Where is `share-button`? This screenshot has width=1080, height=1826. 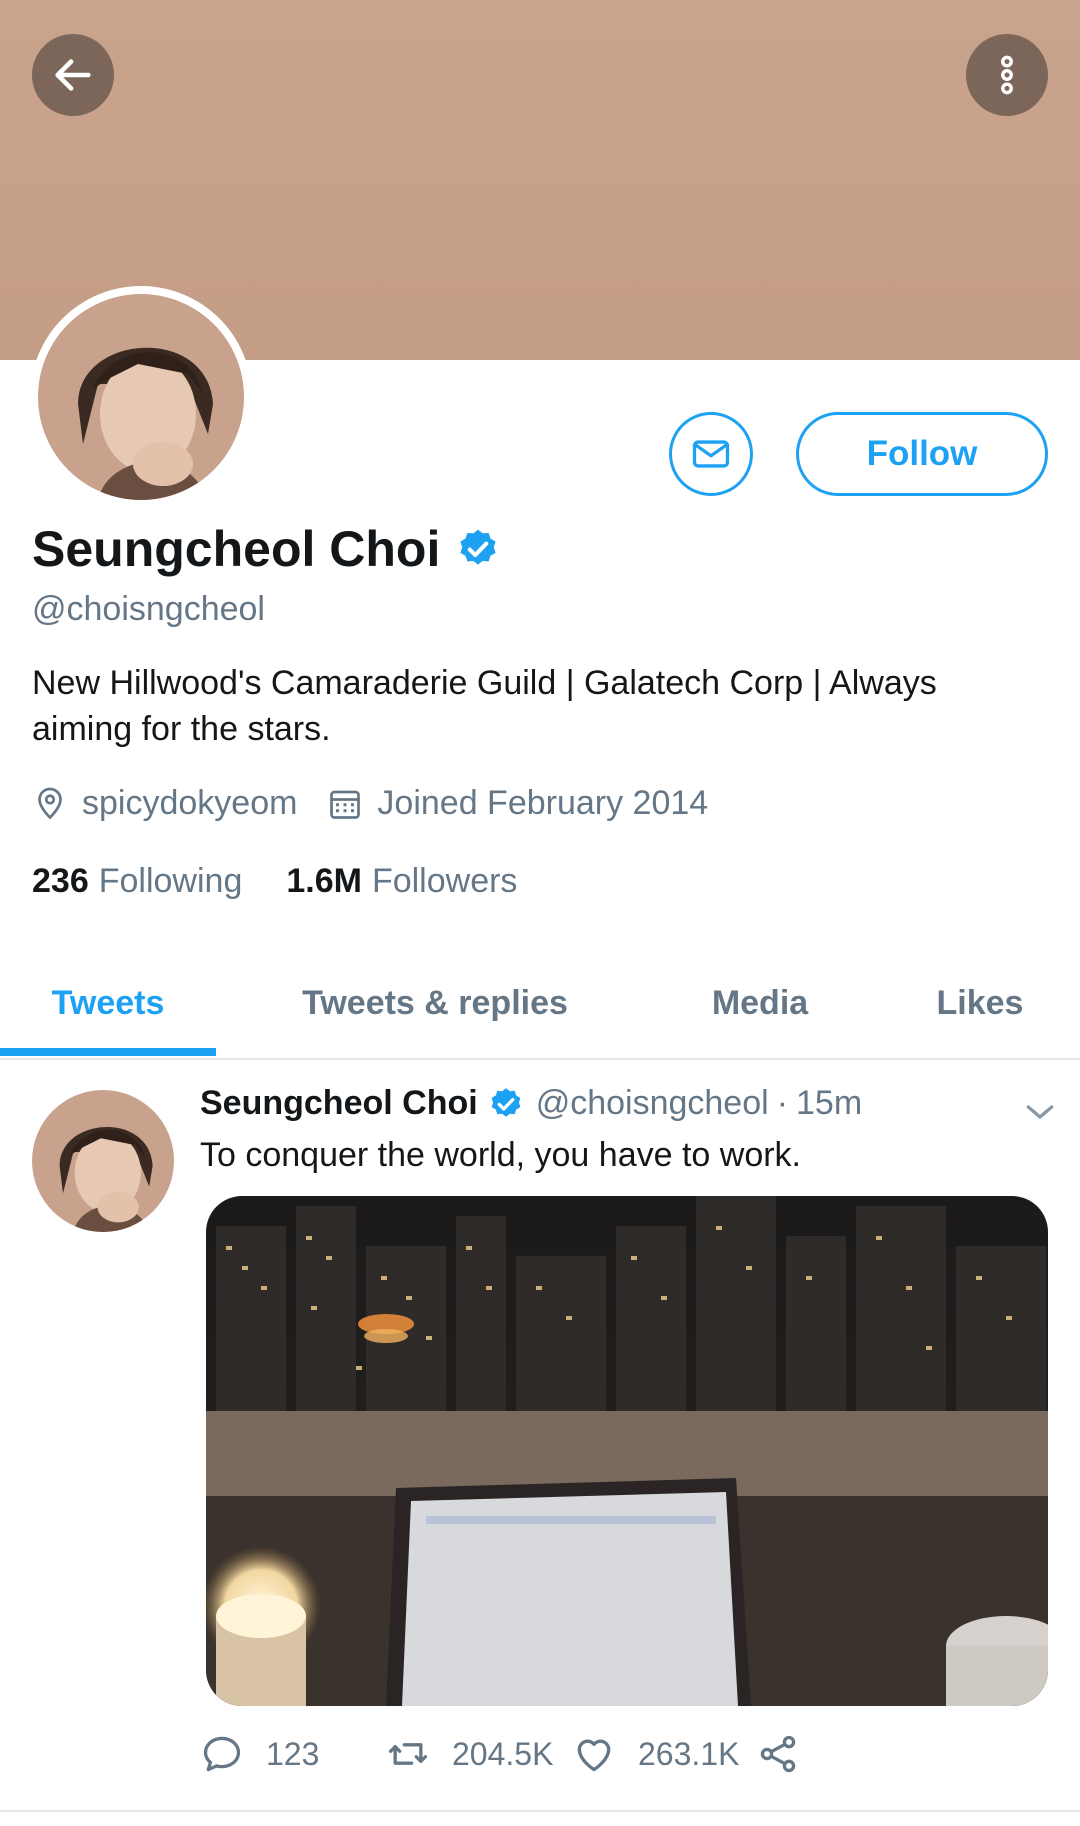
share-button is located at coordinates (789, 1754).